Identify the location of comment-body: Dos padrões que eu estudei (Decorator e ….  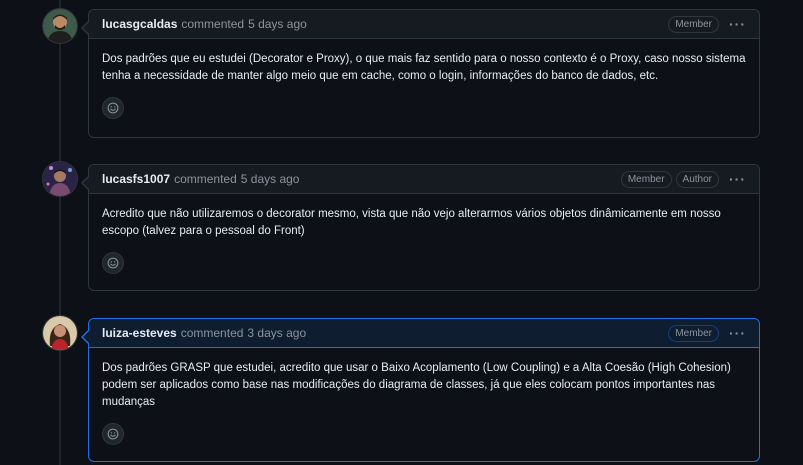
(424, 67).